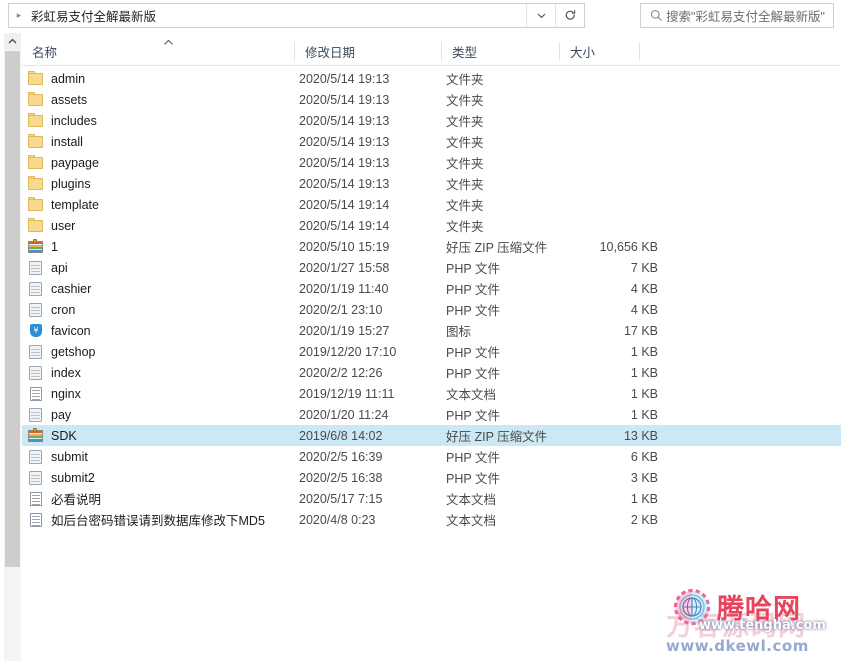 Image resolution: width=841 pixels, height=661 pixels. What do you see at coordinates (656, 15) in the screenshot?
I see `search-icon` at bounding box center [656, 15].